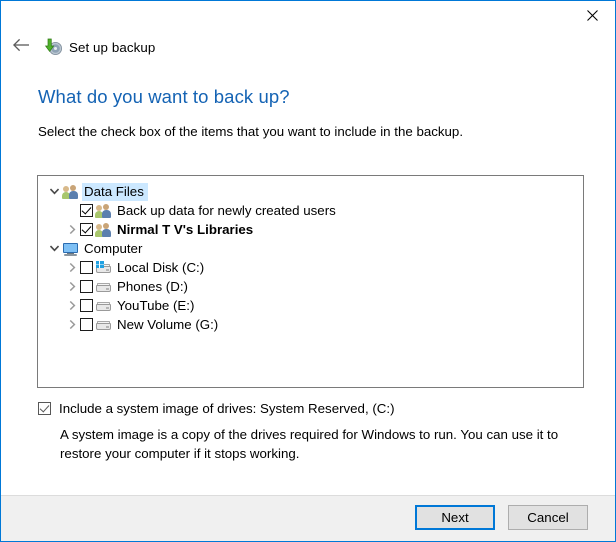 The width and height of the screenshot is (616, 542). I want to click on tree-item-label: New Volume (G:), so click(168, 324).